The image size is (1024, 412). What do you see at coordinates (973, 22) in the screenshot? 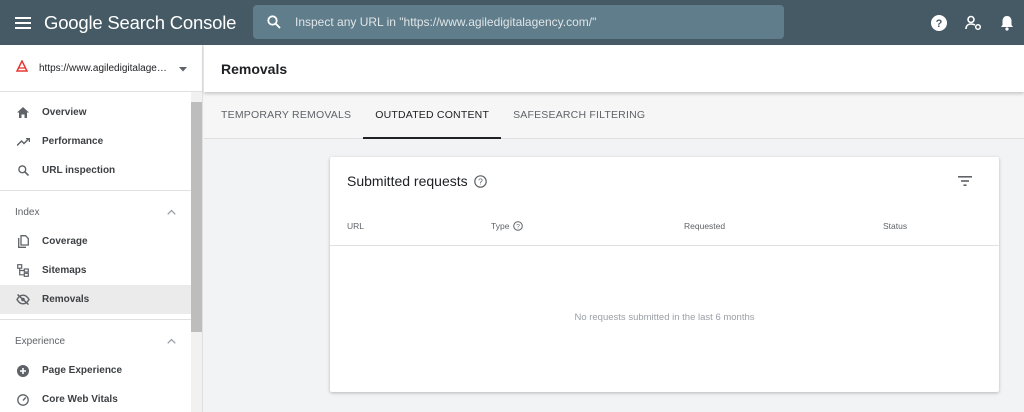
I see `manage-users-icon` at bounding box center [973, 22].